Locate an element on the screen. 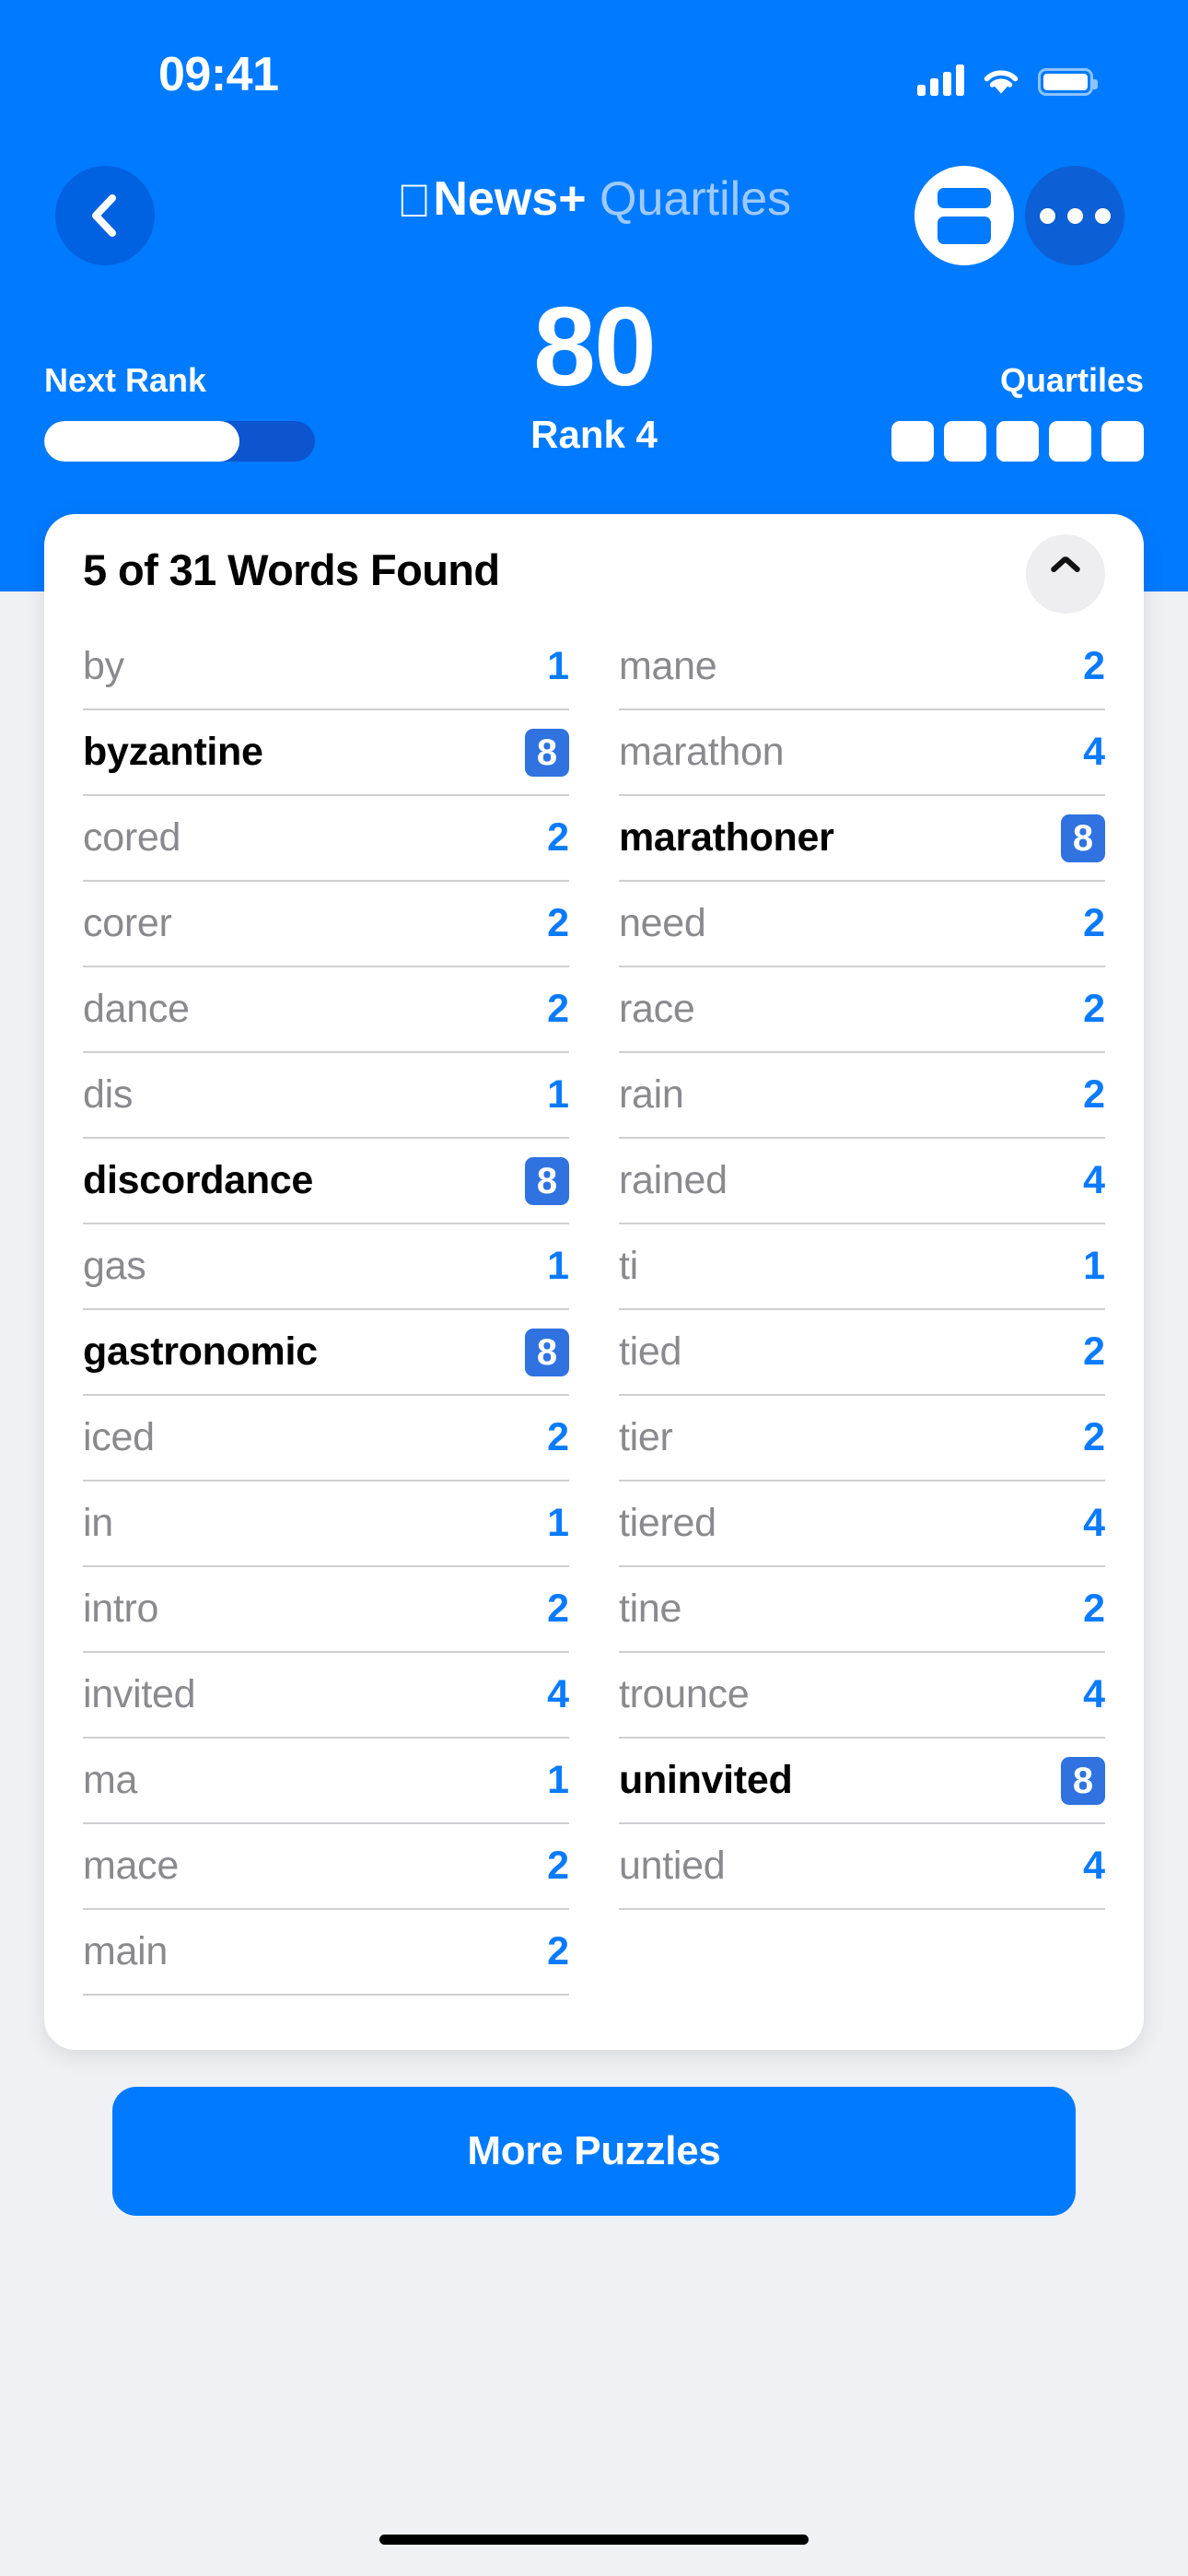 Image resolution: width=1188 pixels, height=2576 pixels. cellular-signal-icon is located at coordinates (940, 80).